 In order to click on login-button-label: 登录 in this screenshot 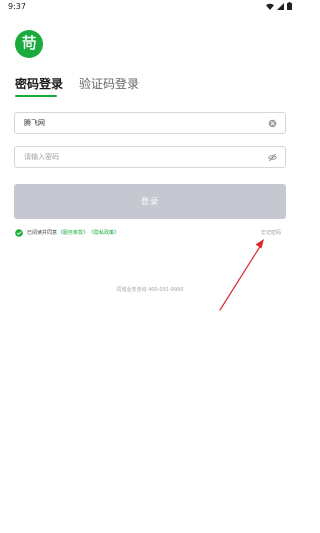, I will do `click(150, 201)`.